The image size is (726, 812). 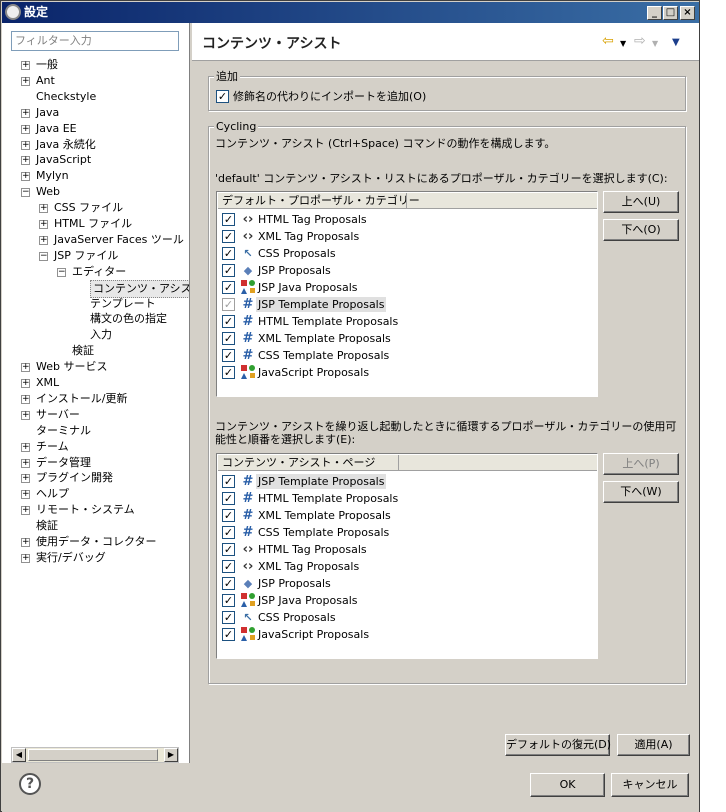 I want to click on collapse-icon: −, so click(x=25, y=193).